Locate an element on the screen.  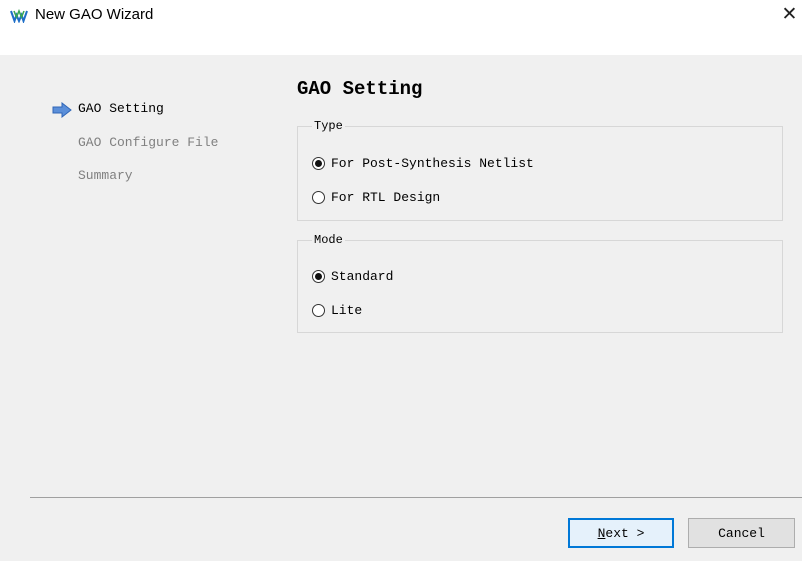
cancel-button: Cancel is located at coordinates (741, 533).